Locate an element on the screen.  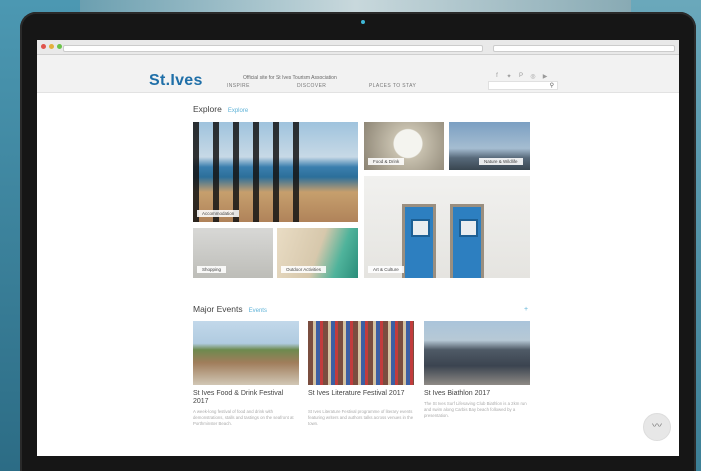
tile-label: Shopping is located at coordinates (212, 269).